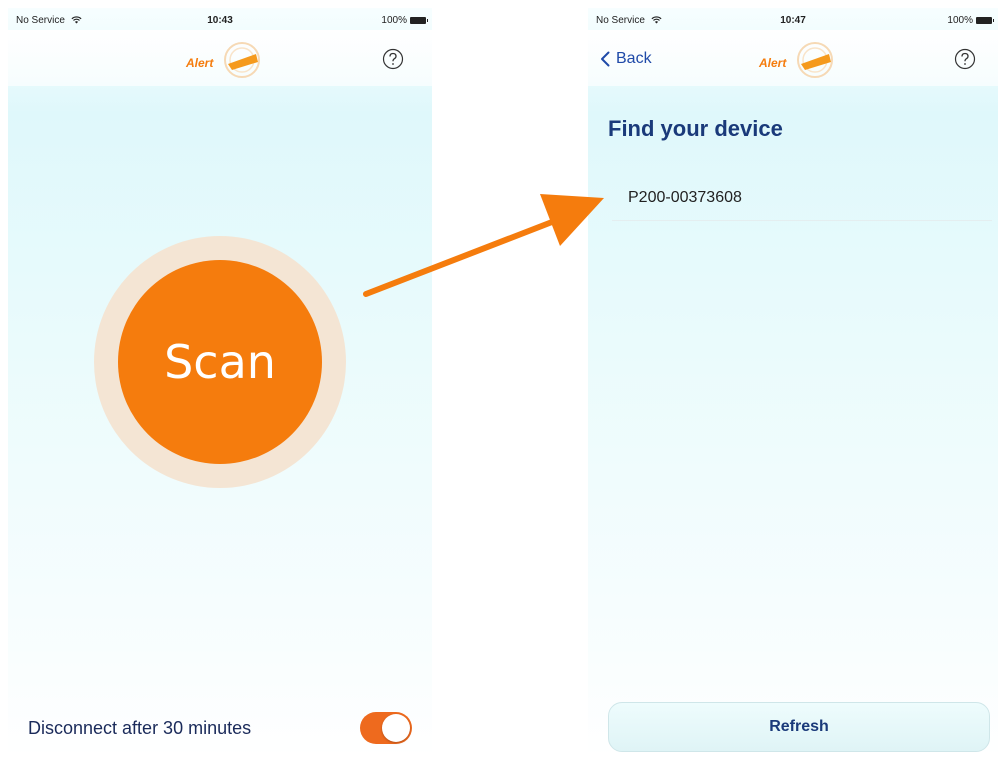 The image size is (998, 758). I want to click on clock: 10:47, so click(793, 20).